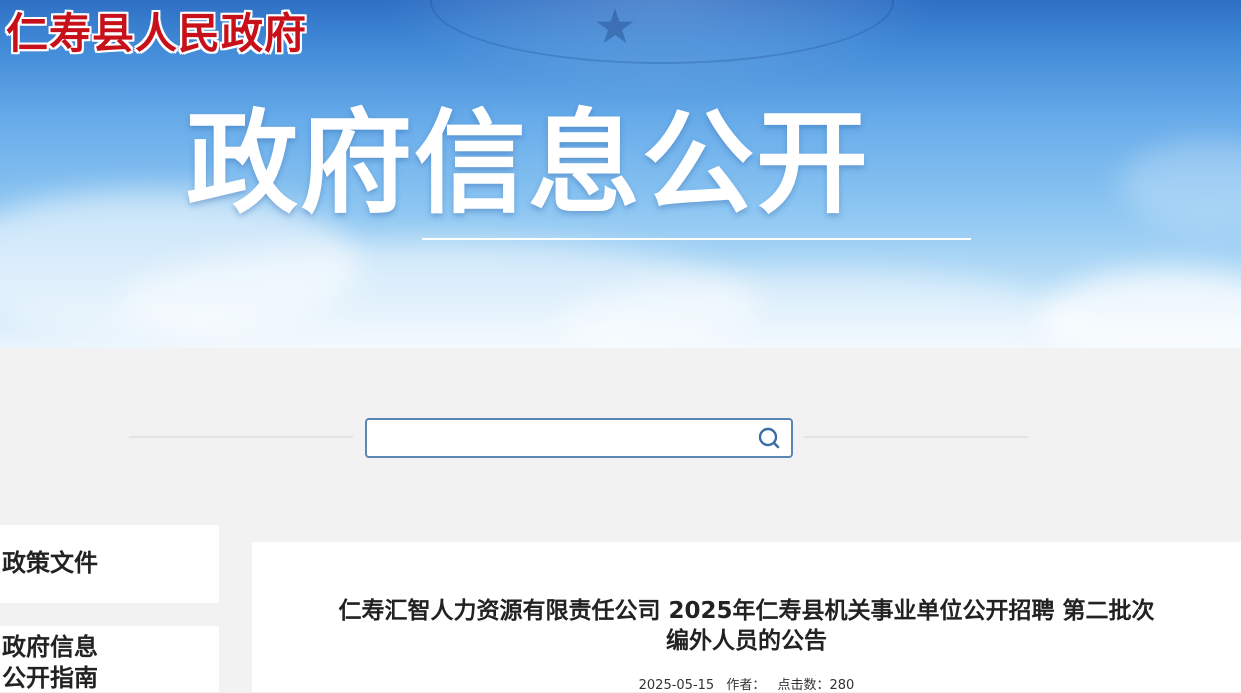 This screenshot has width=1241, height=693. Describe the element at coordinates (615, 27) in the screenshot. I see `star-icon: ★` at that location.